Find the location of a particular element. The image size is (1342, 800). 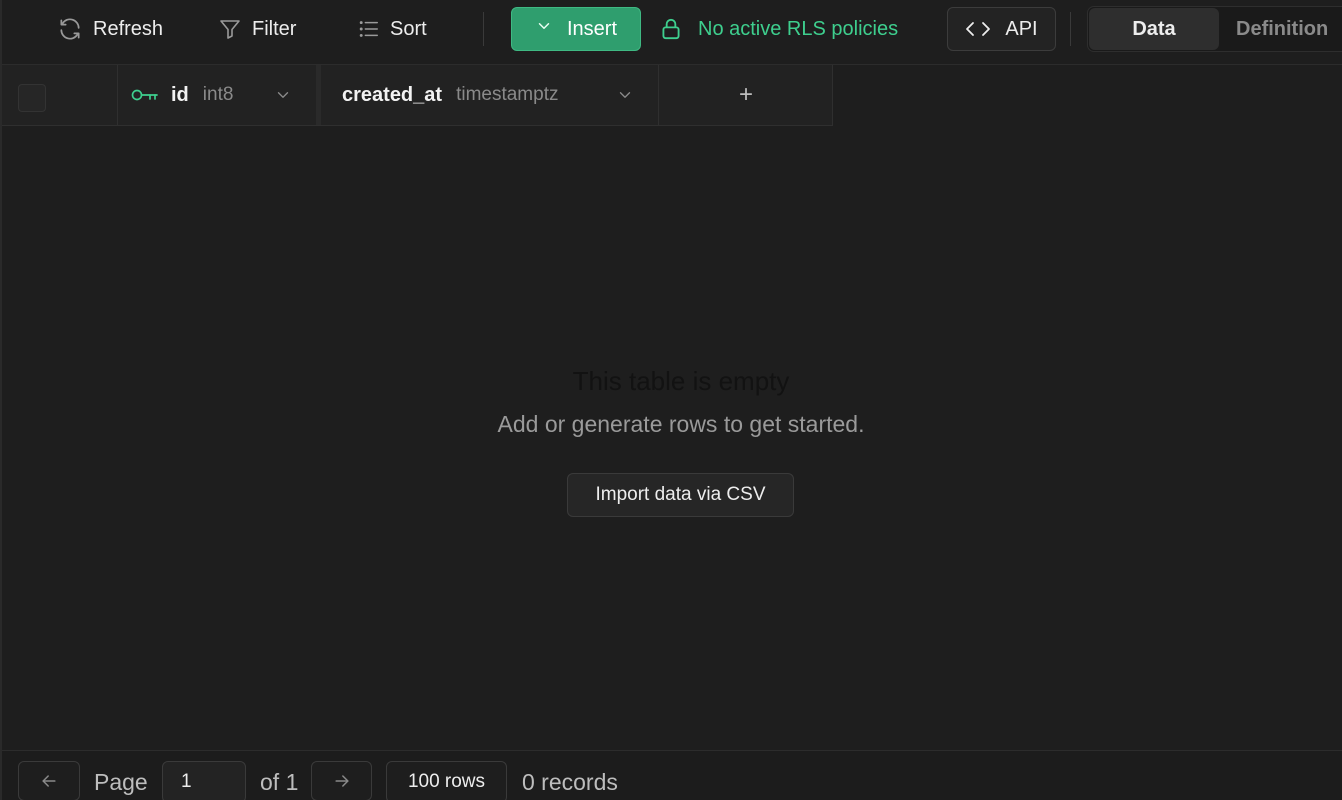

rls-label: No active RLS policies is located at coordinates (798, 28).